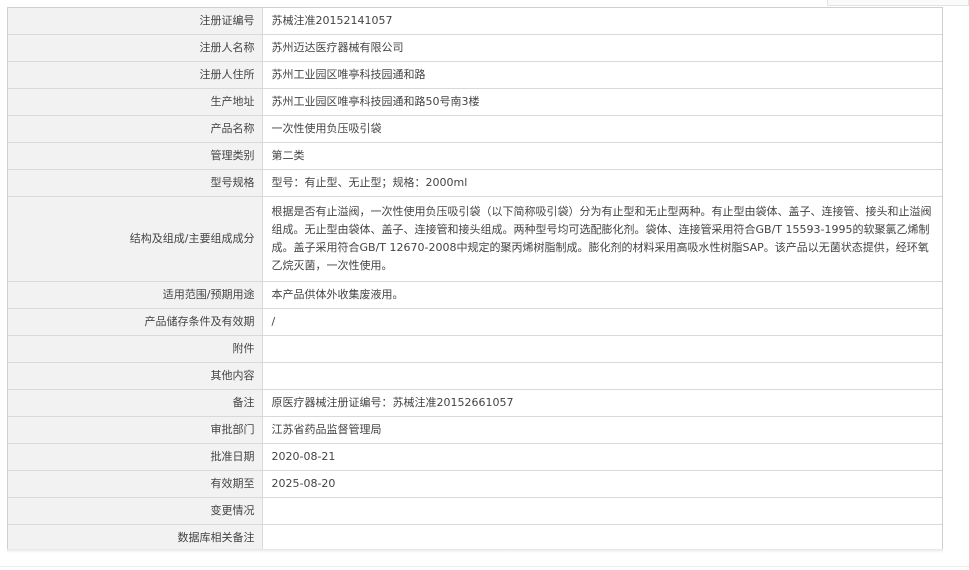 The image size is (969, 570). What do you see at coordinates (602, 295) in the screenshot?
I see `row-value-intended-use: 本产品供体外收集废液用。` at bounding box center [602, 295].